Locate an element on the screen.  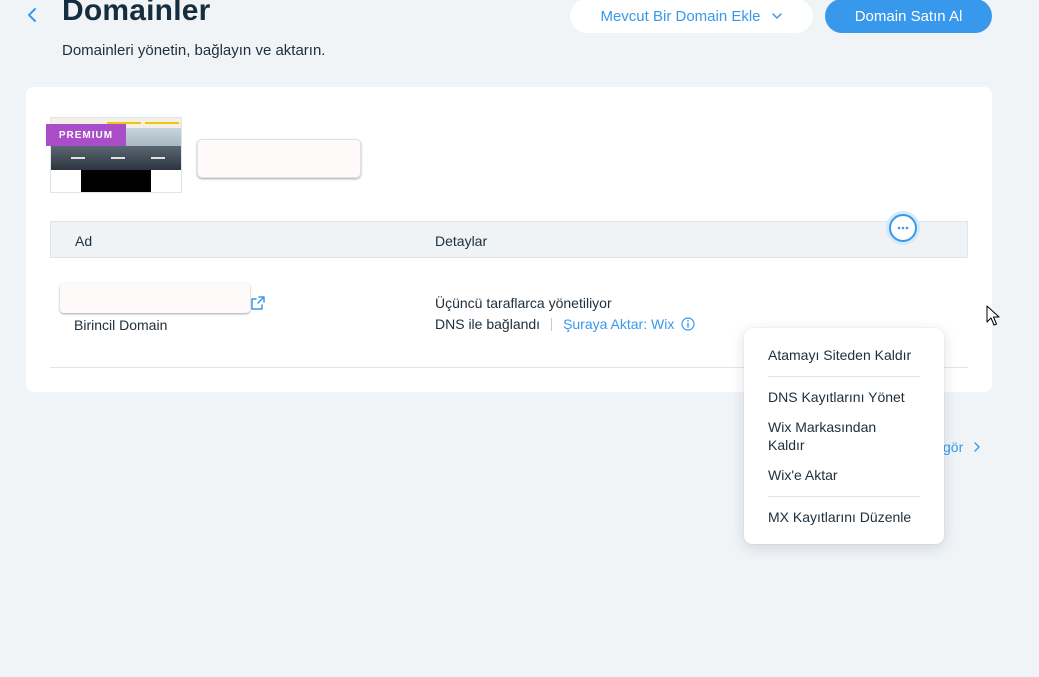
buy-domain-label: Domain Satın Al is located at coordinates (908, 16).